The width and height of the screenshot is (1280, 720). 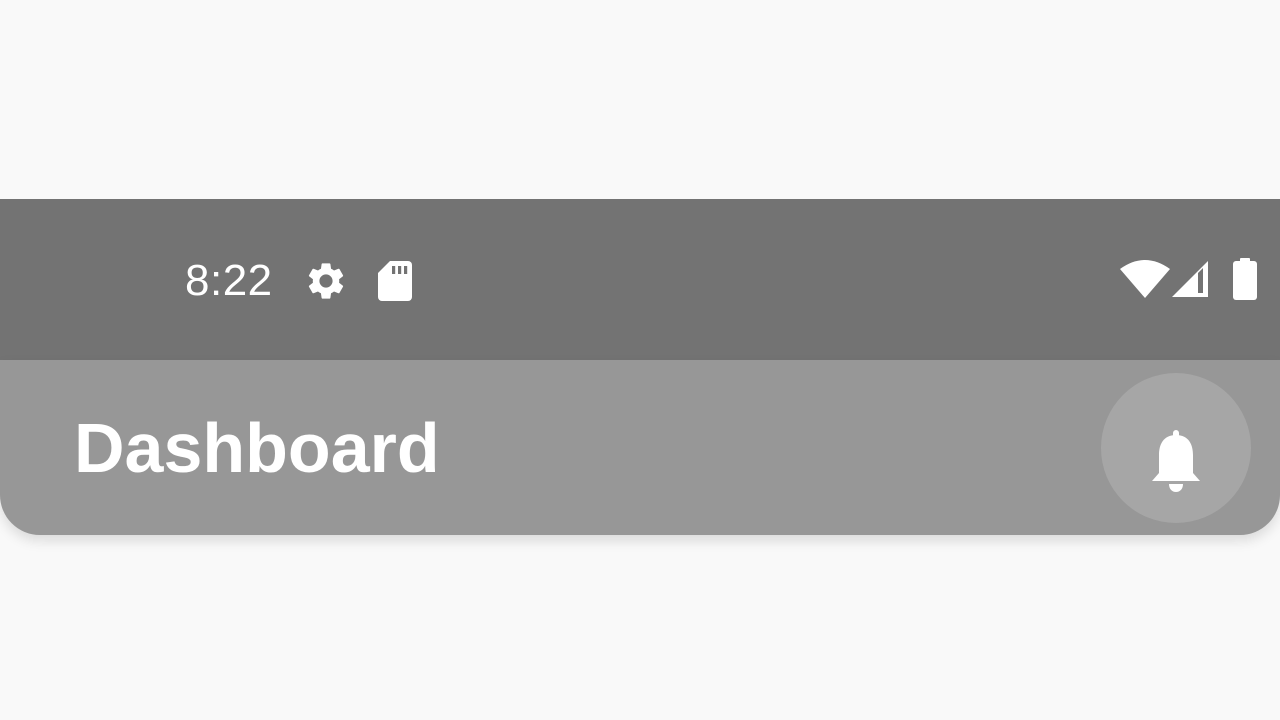 I want to click on gear-icon, so click(x=326, y=281).